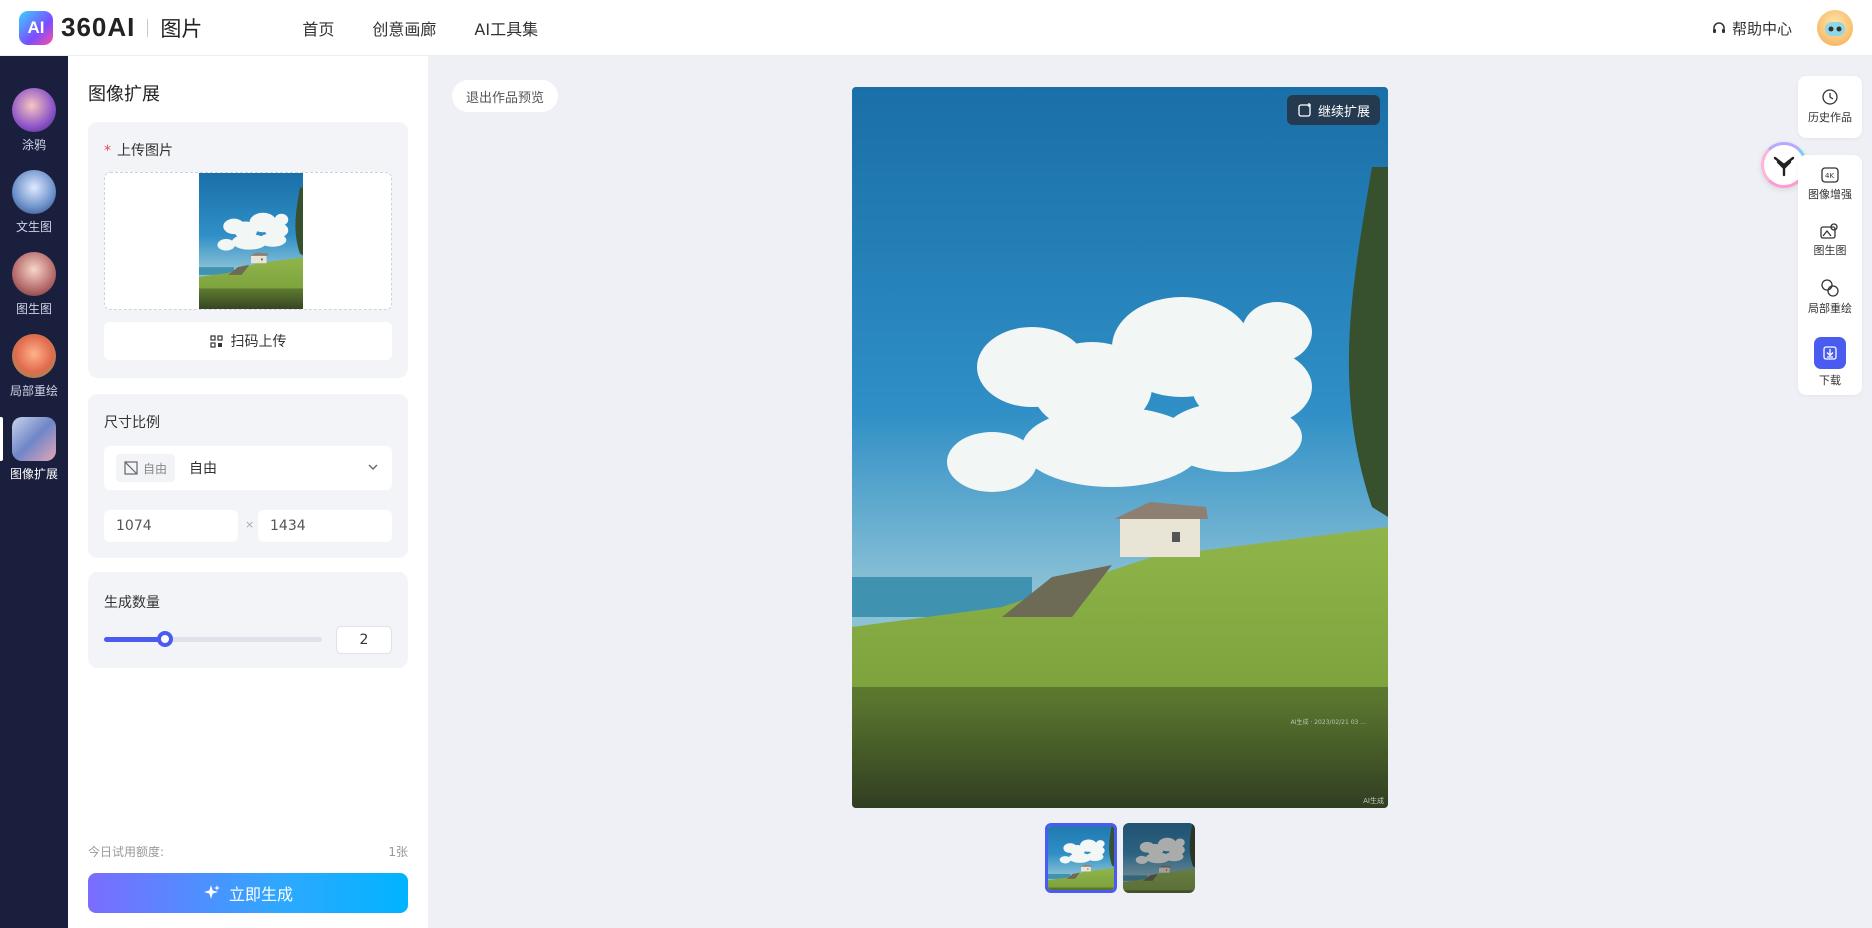 The image size is (1872, 928). Describe the element at coordinates (34, 439) in the screenshot. I see `rail-thumb-outpaint` at that location.